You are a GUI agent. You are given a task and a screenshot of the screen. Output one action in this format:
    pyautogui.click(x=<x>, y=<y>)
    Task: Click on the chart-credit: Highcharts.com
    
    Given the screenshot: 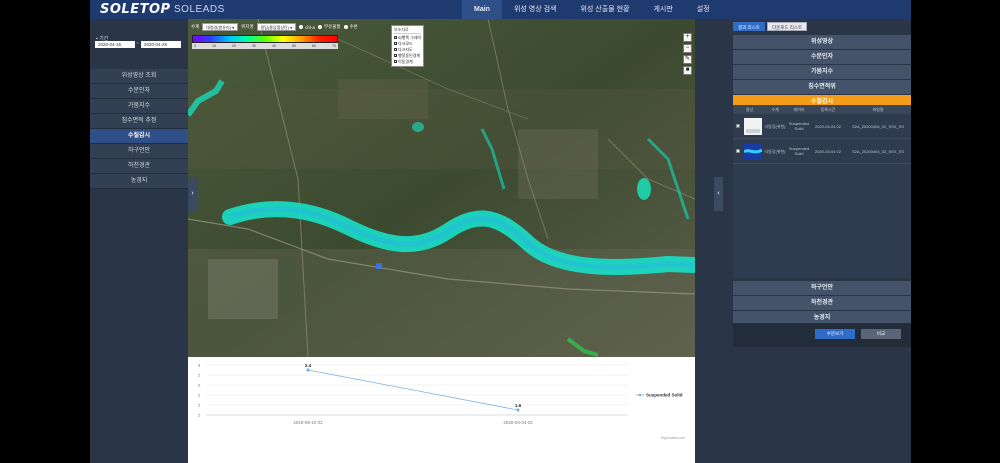 What is the action you would take?
    pyautogui.click(x=673, y=438)
    